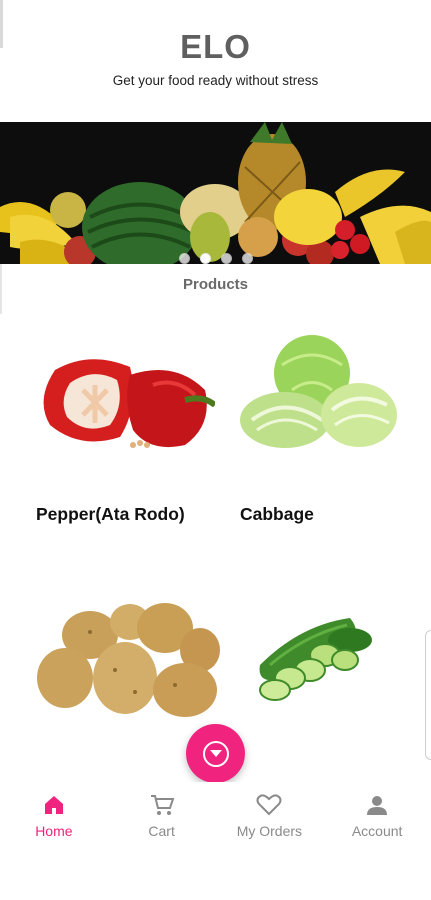 Image resolution: width=431 pixels, height=900 pixels. What do you see at coordinates (215, 284) in the screenshot?
I see `products-heading: Products` at bounding box center [215, 284].